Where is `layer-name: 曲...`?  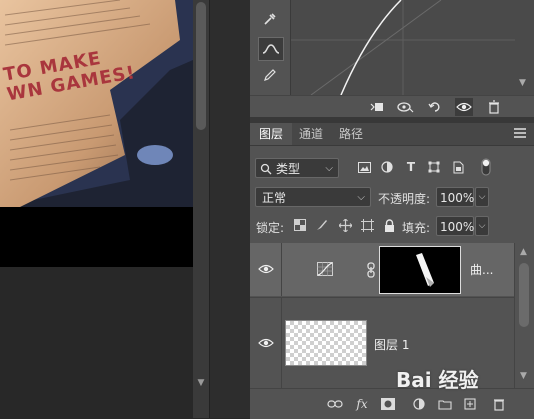 layer-name: 曲... is located at coordinates (481, 269).